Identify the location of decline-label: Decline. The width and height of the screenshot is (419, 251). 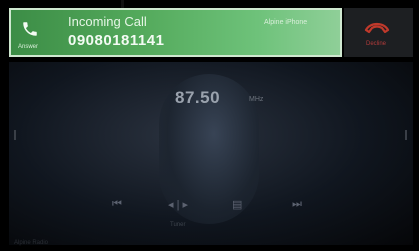
(376, 44).